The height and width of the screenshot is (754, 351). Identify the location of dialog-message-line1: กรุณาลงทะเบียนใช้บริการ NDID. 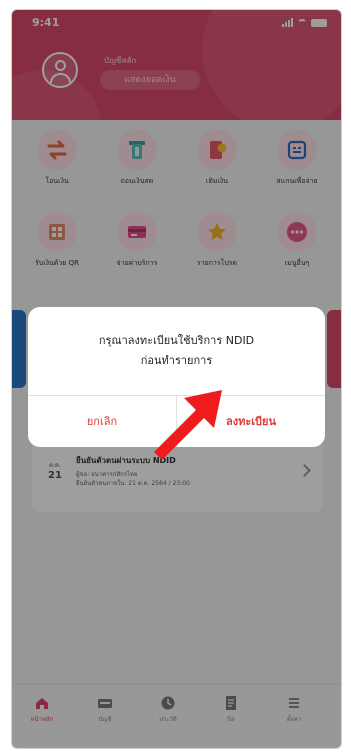
(176, 340).